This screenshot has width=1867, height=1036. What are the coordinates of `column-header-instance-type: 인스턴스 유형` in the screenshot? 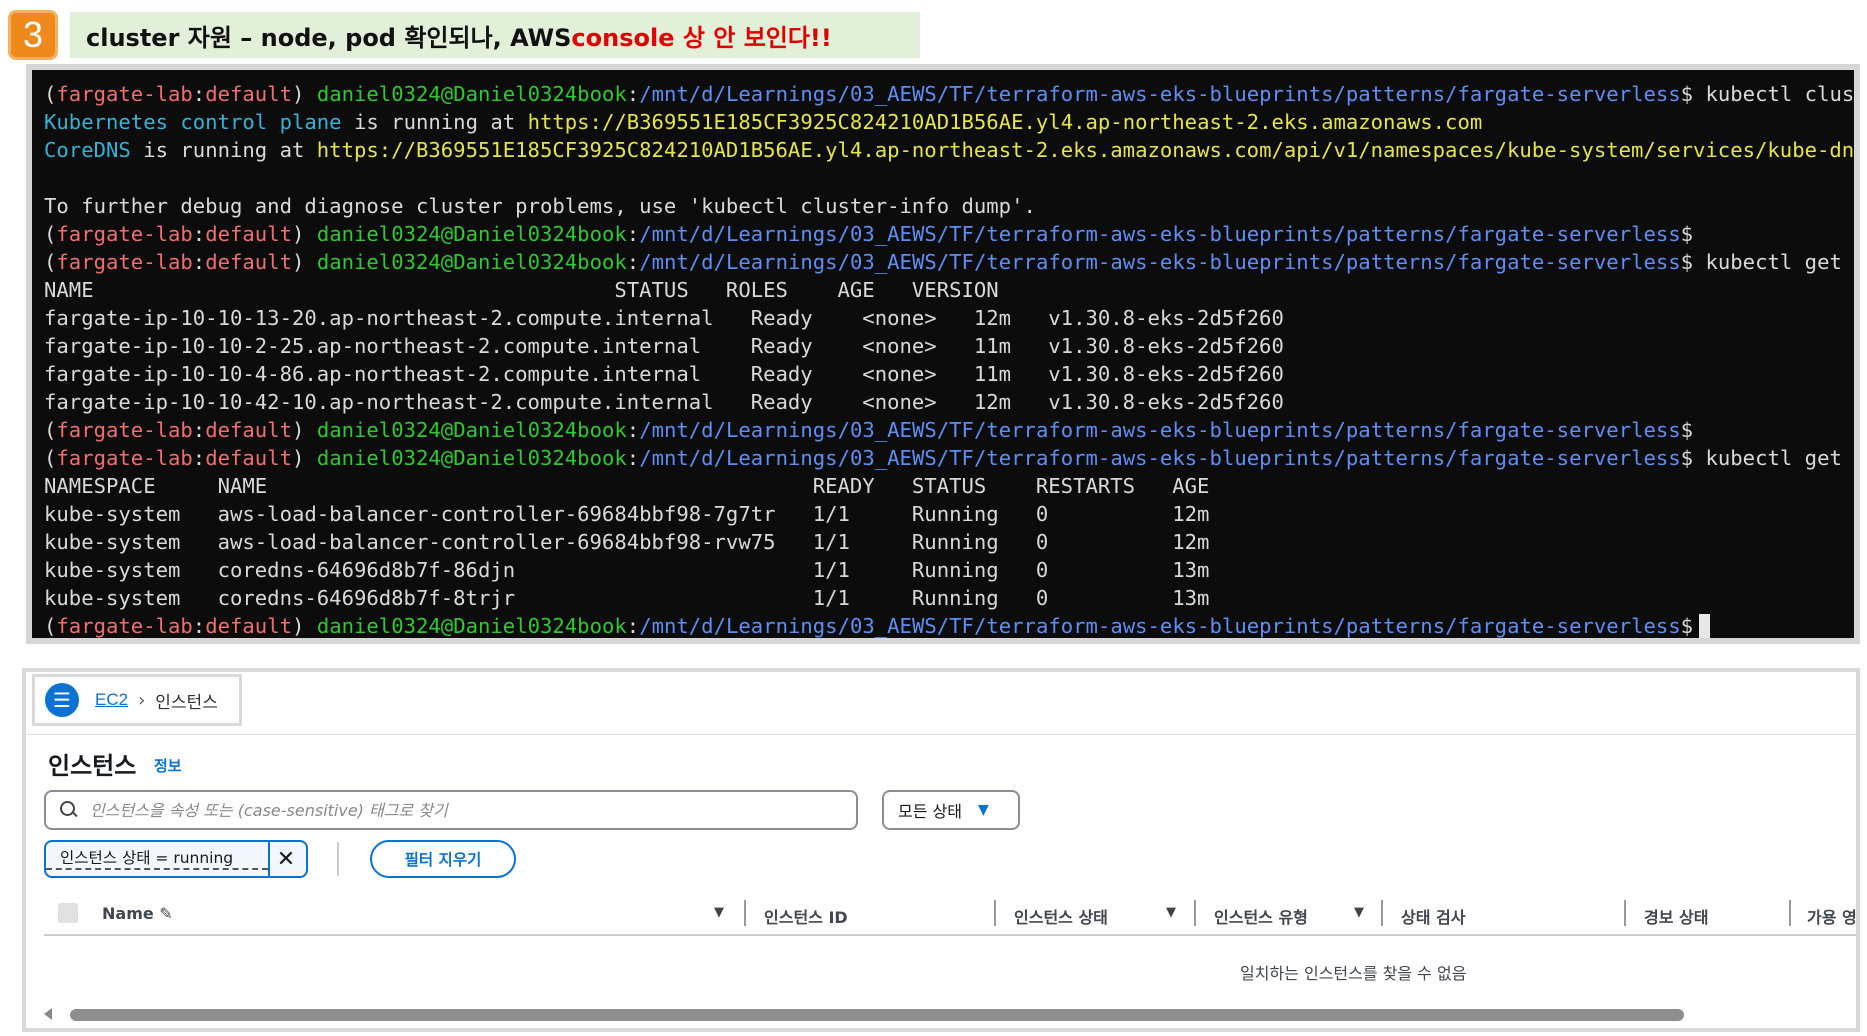 It's located at (1261, 916).